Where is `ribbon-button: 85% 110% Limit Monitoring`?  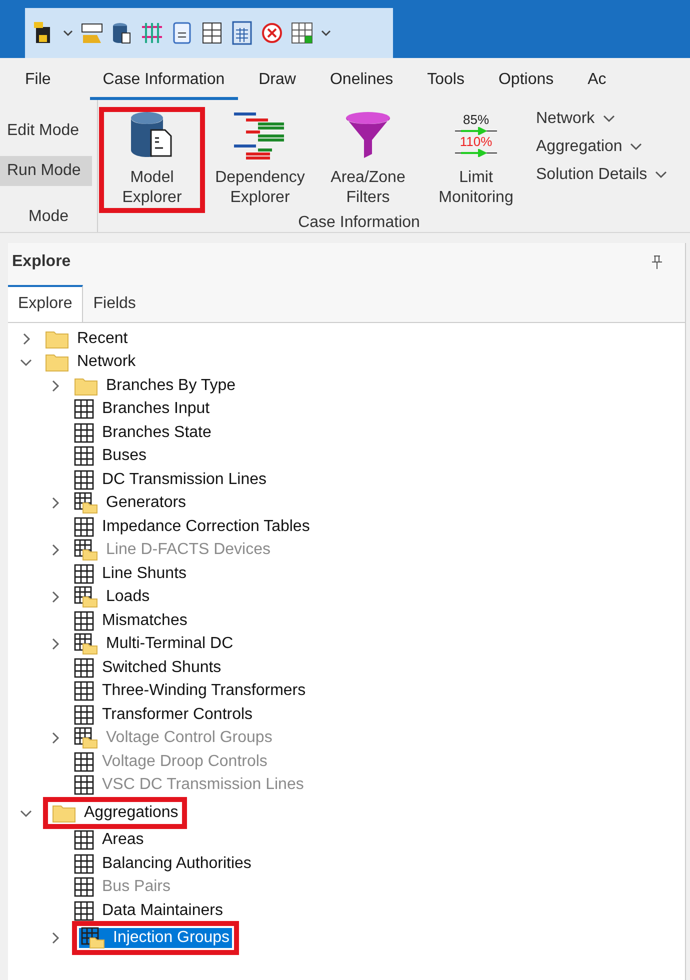
ribbon-button: 85% 110% Limit Monitoring is located at coordinates (476, 160).